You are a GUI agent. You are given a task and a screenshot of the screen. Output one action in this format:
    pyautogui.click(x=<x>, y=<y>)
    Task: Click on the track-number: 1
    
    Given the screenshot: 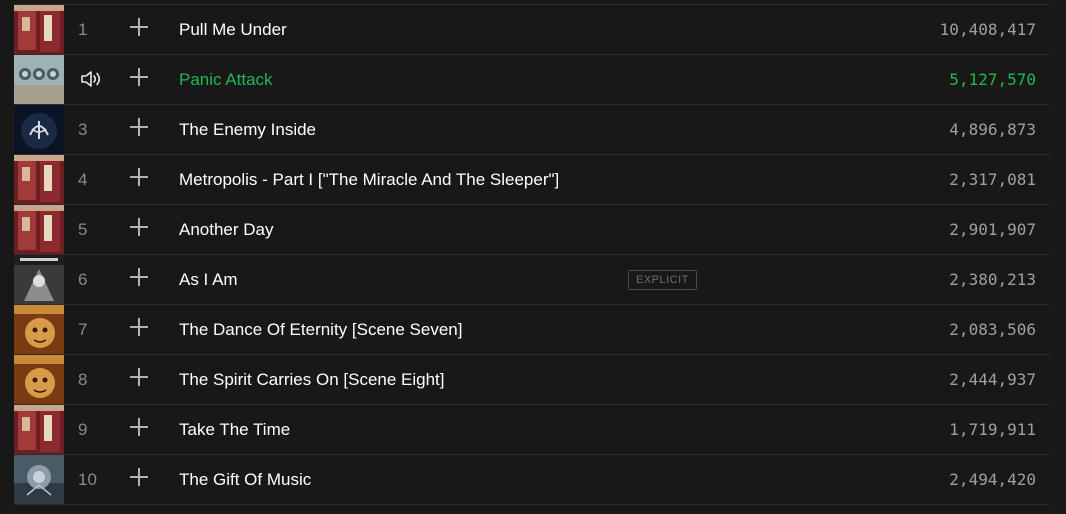 What is the action you would take?
    pyautogui.click(x=83, y=29)
    